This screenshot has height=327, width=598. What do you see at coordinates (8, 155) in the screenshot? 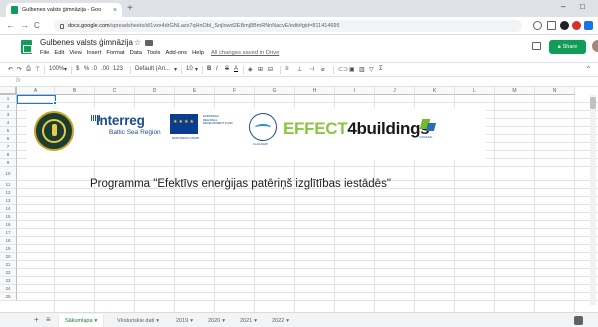
I see `row-header: 8` at bounding box center [8, 155].